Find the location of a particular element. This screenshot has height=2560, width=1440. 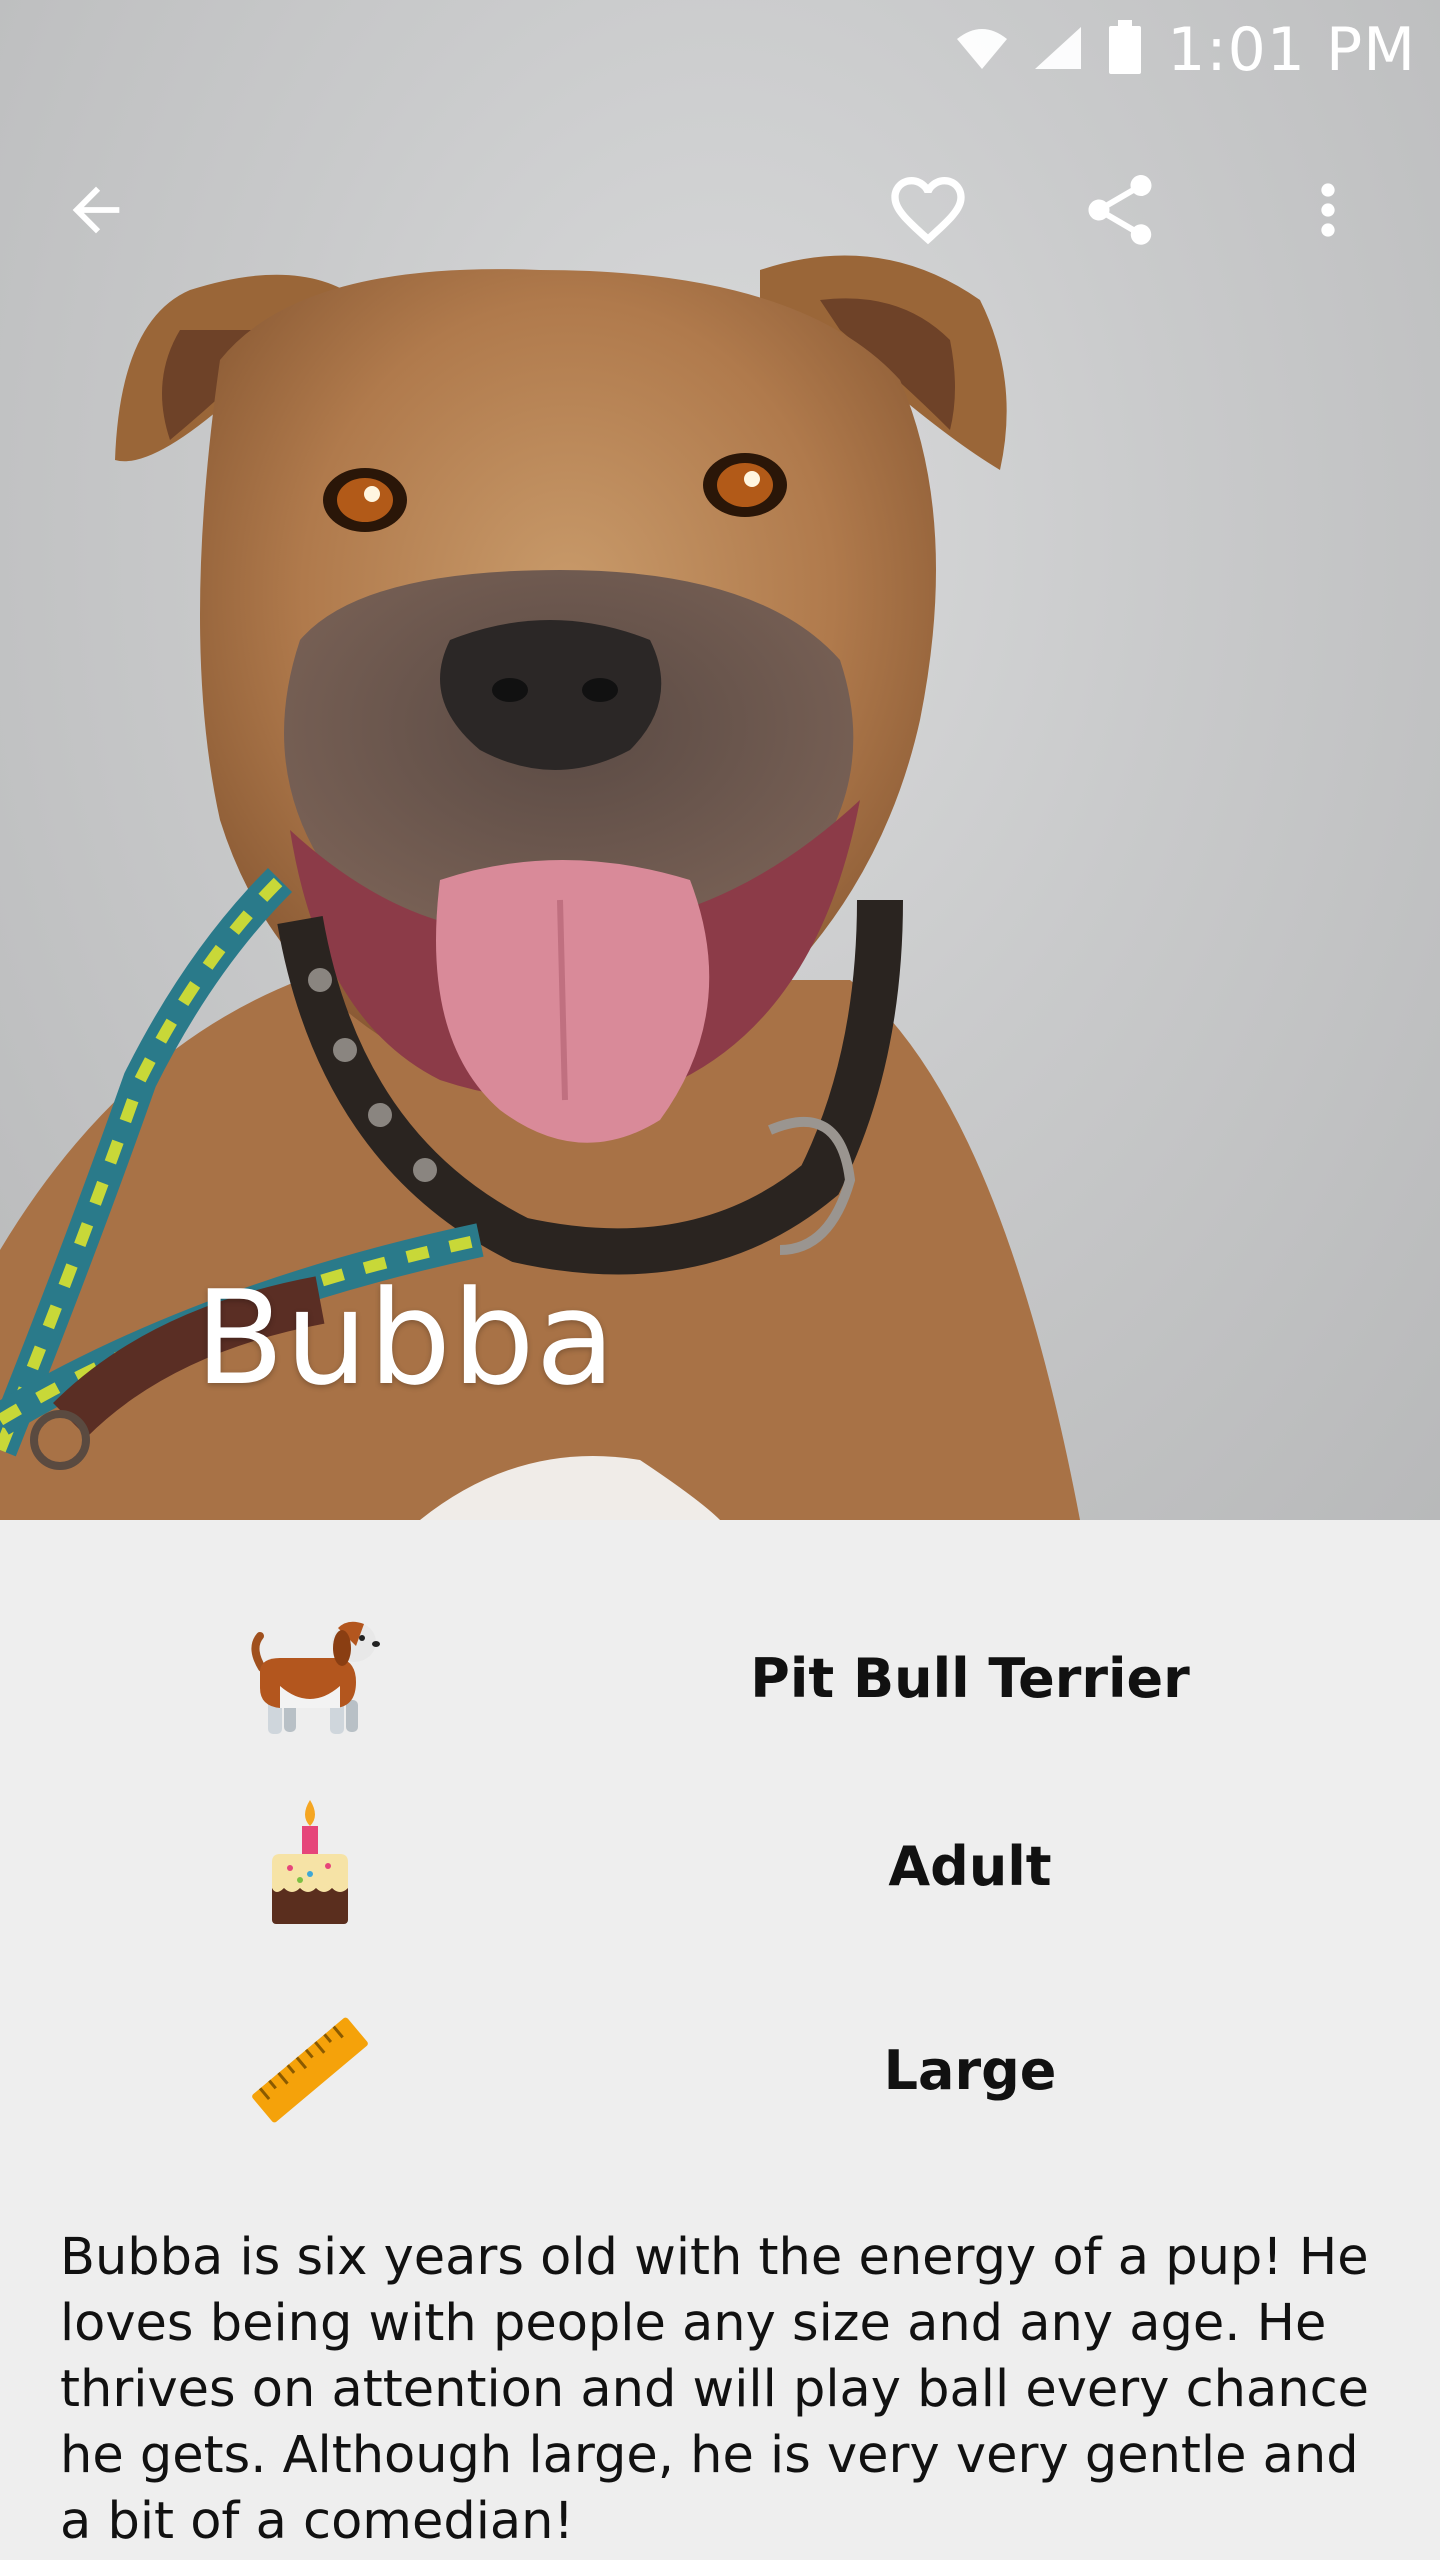

toolbar is located at coordinates (720, 210).